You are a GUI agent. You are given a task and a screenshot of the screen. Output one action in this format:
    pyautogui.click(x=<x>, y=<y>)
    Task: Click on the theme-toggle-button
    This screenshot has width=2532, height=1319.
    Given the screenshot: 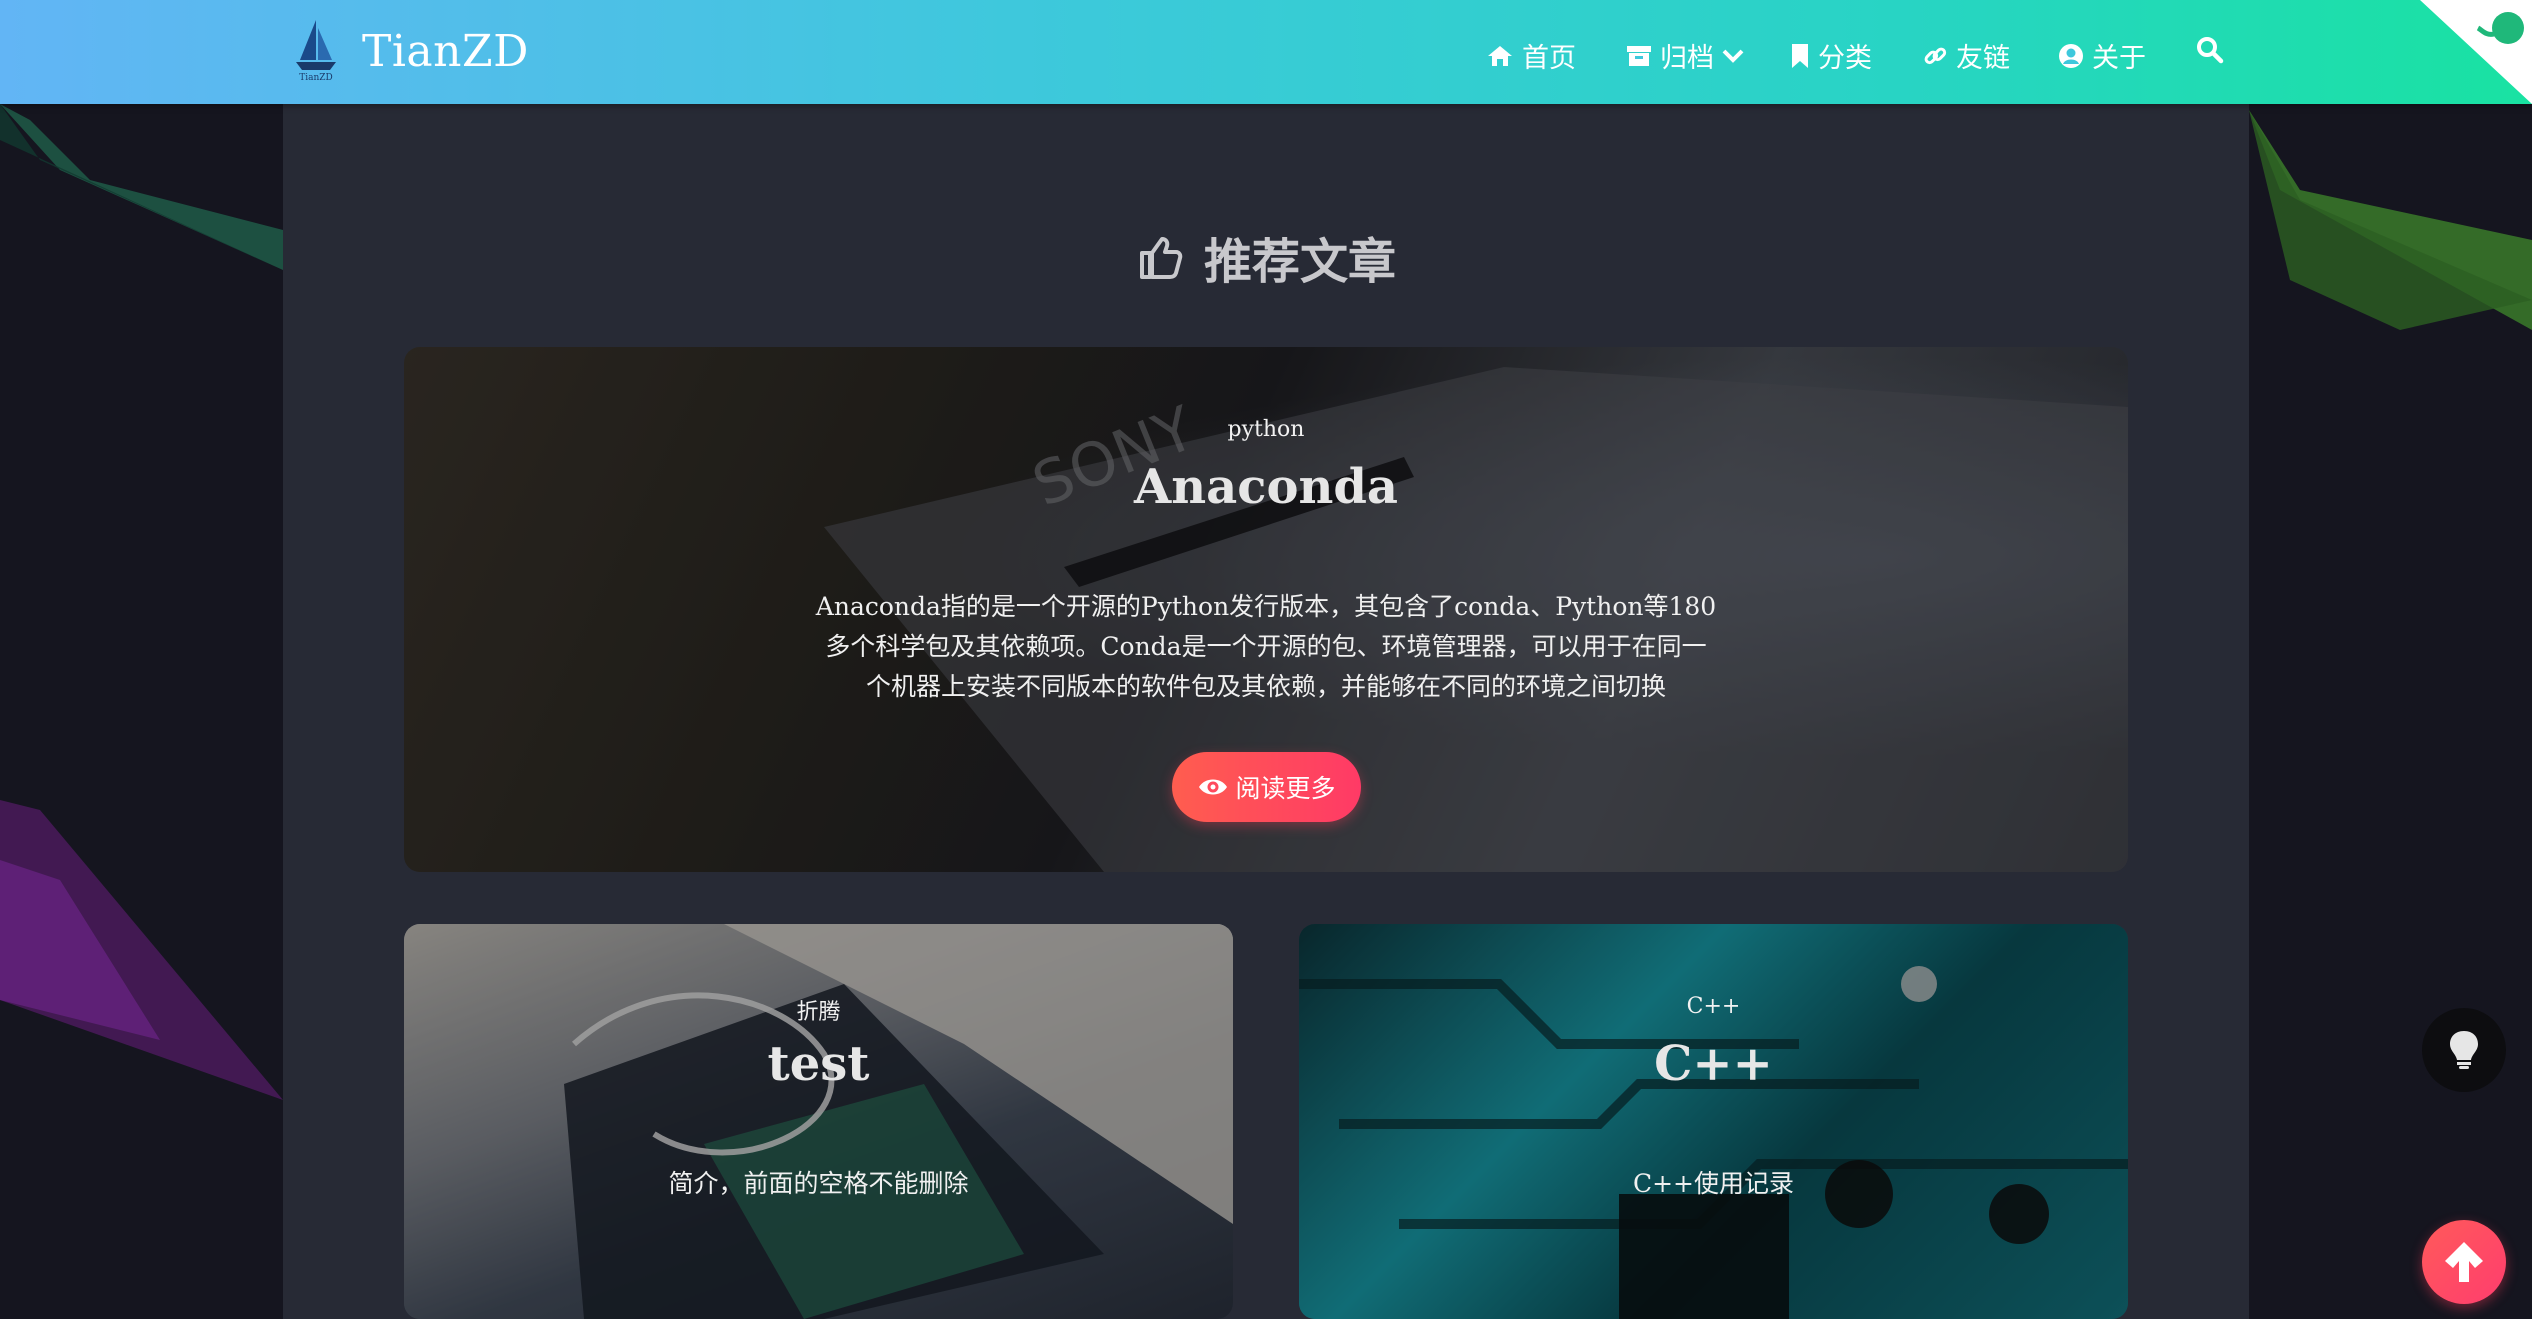 What is the action you would take?
    pyautogui.click(x=2464, y=1050)
    